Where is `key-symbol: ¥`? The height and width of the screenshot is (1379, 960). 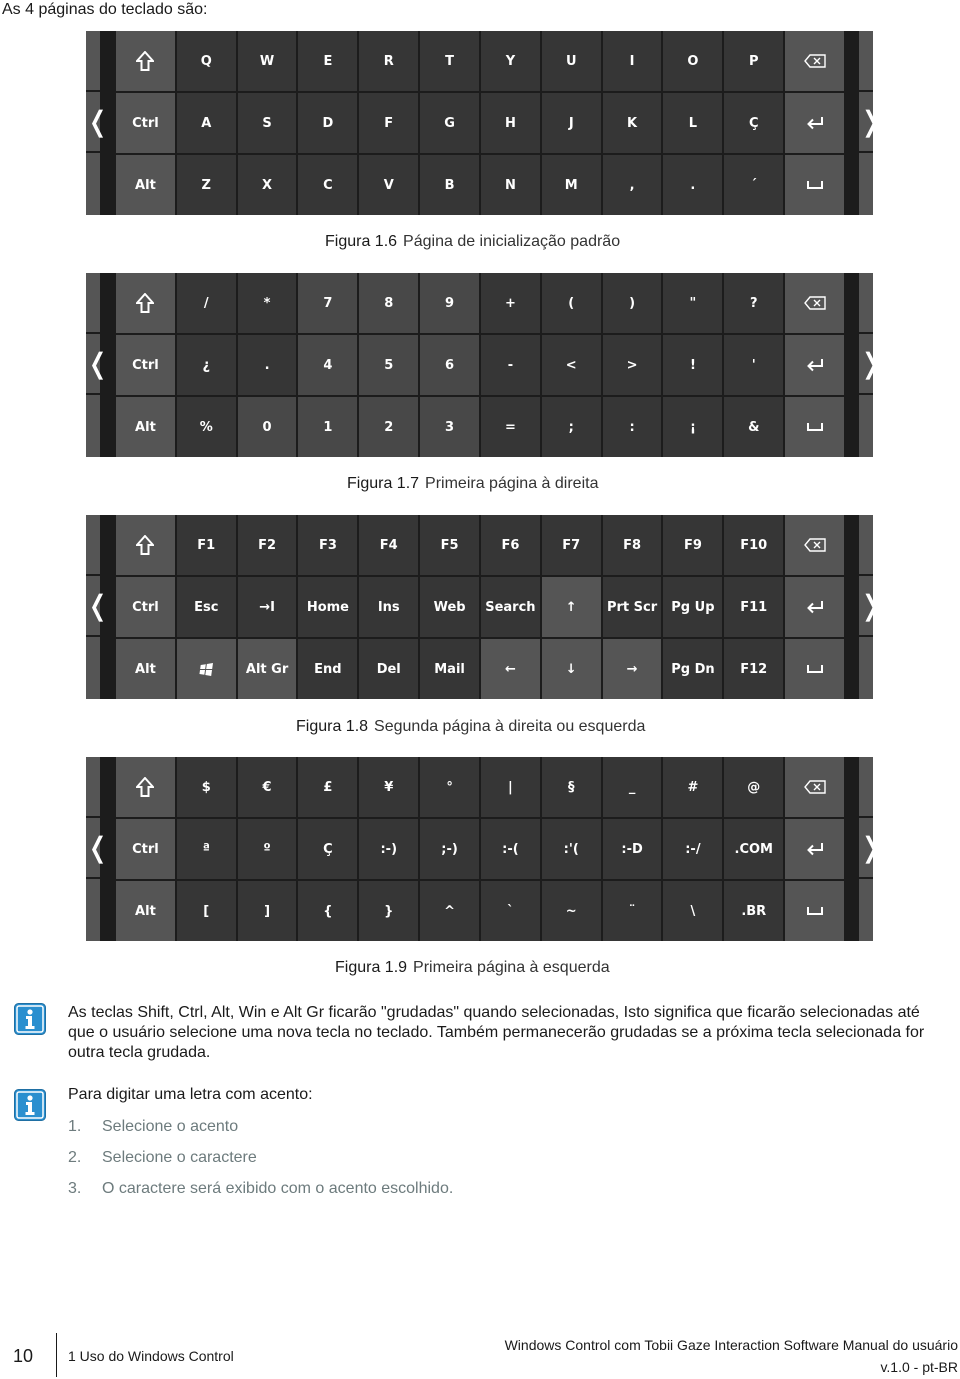 key-symbol: ¥ is located at coordinates (389, 787).